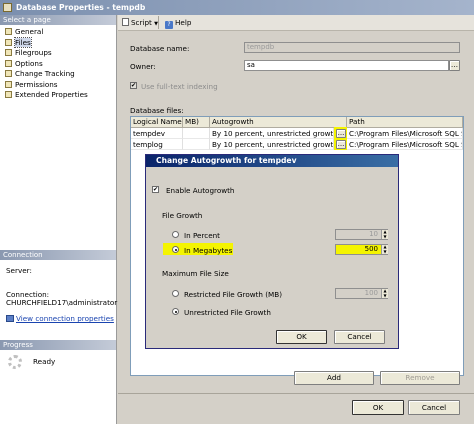 Image resolution: width=474 pixels, height=424 pixels. Describe the element at coordinates (81, 7) in the screenshot. I see `window-title: Database Properties - tempdb` at that location.